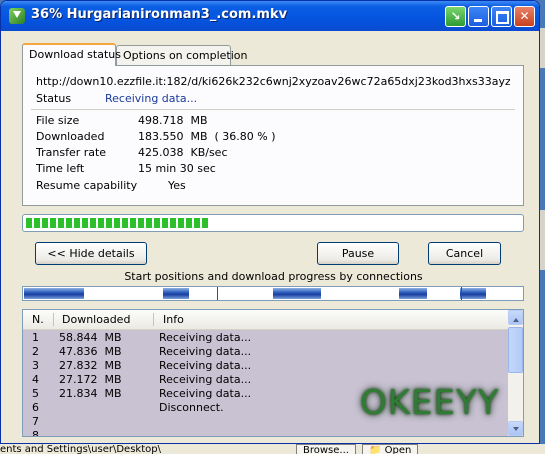  Describe the element at coordinates (54, 98) in the screenshot. I see `status-label: Status` at that location.